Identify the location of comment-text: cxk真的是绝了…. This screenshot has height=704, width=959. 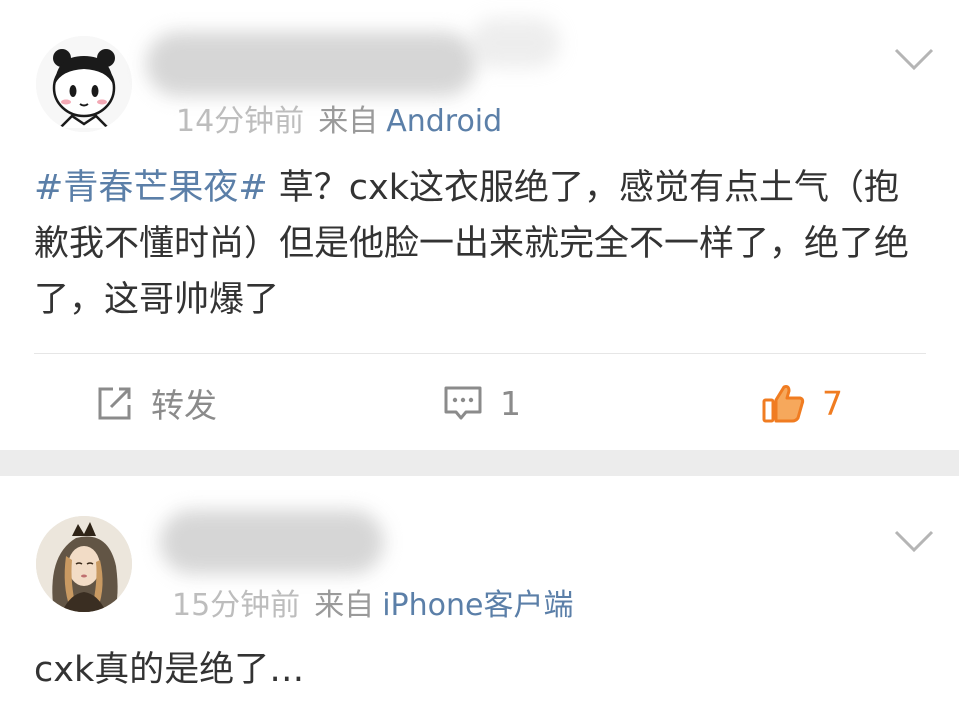
(480, 670).